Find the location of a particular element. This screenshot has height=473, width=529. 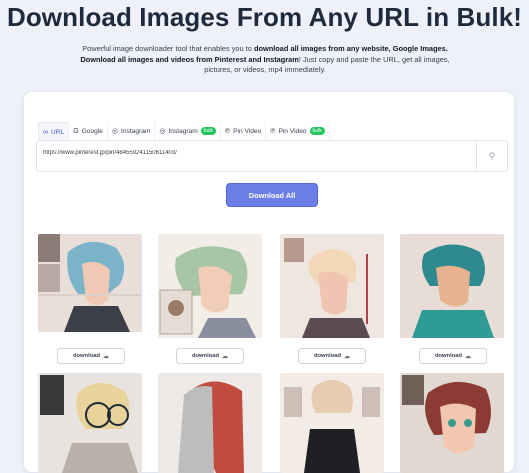

tab-instagram: ◎ Instagram is located at coordinates (132, 131).